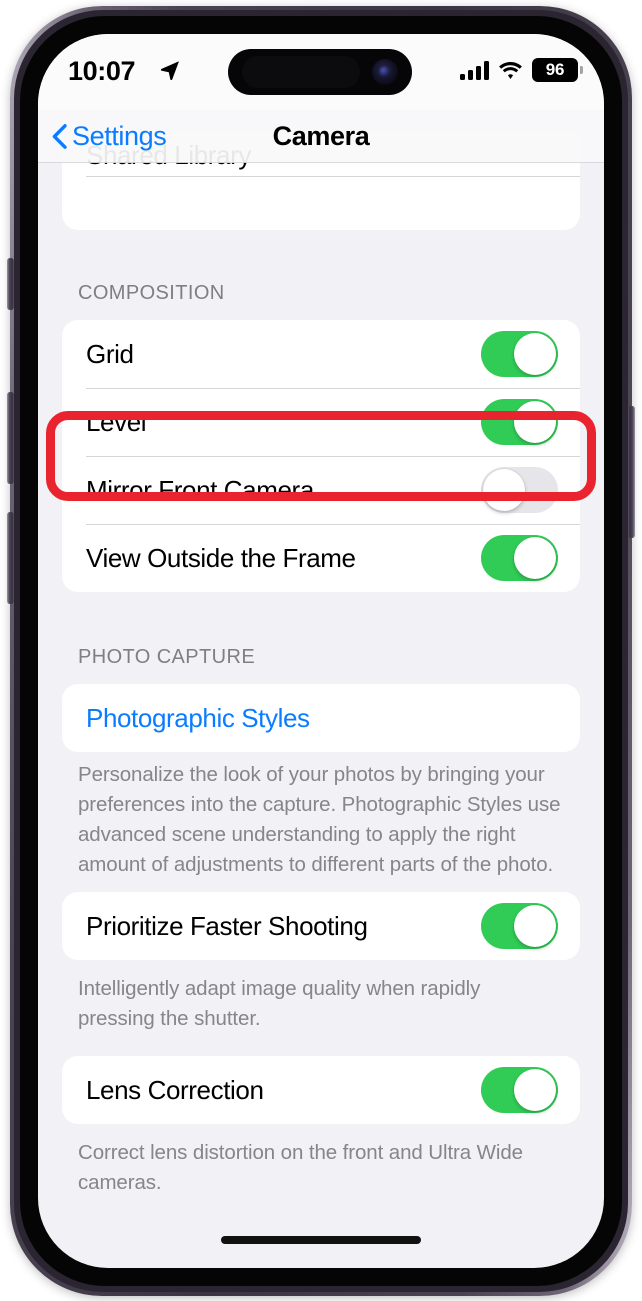 This screenshot has height=1301, width=642. I want to click on prioritize-faster-shooting-card: Prioritize Faster Shooting, so click(321, 926).